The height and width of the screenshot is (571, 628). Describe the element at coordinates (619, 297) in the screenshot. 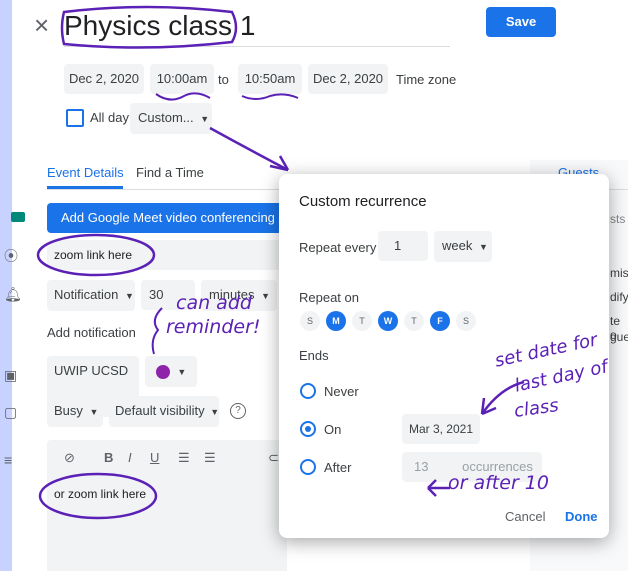

I see `guests-partial-3: dify` at that location.